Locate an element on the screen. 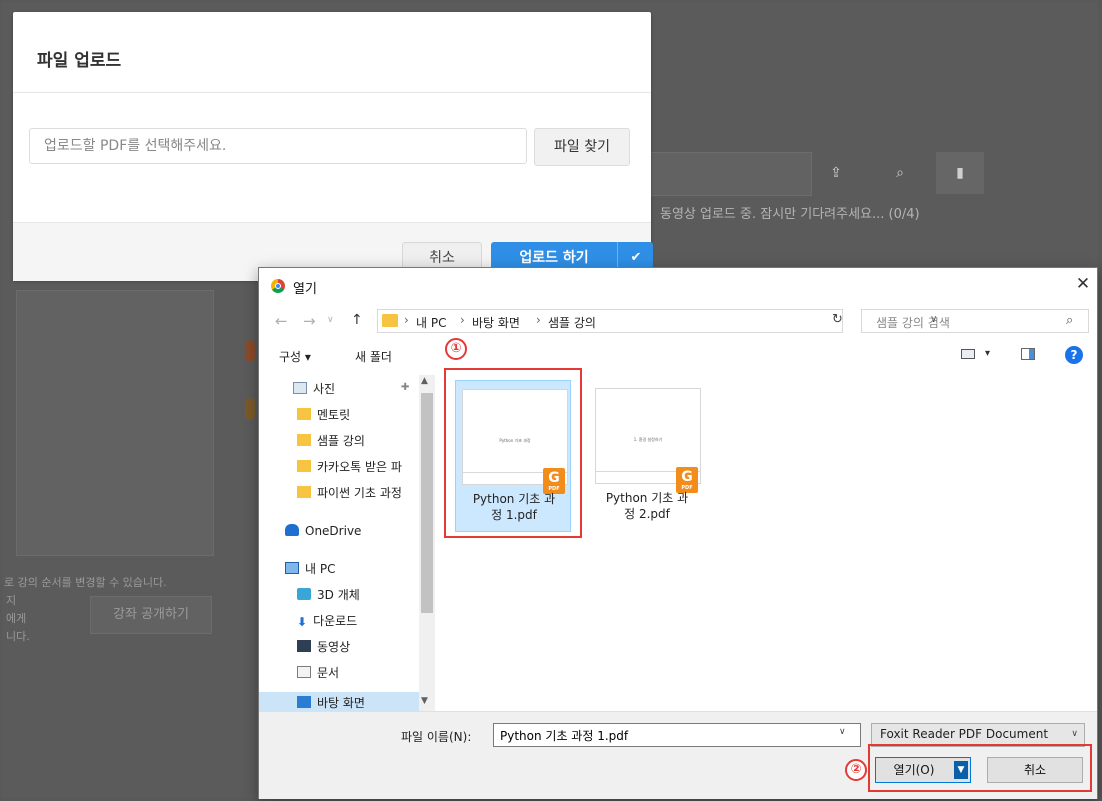 The image size is (1102, 801). nav-item-videos: 동영상 is located at coordinates (323, 650).